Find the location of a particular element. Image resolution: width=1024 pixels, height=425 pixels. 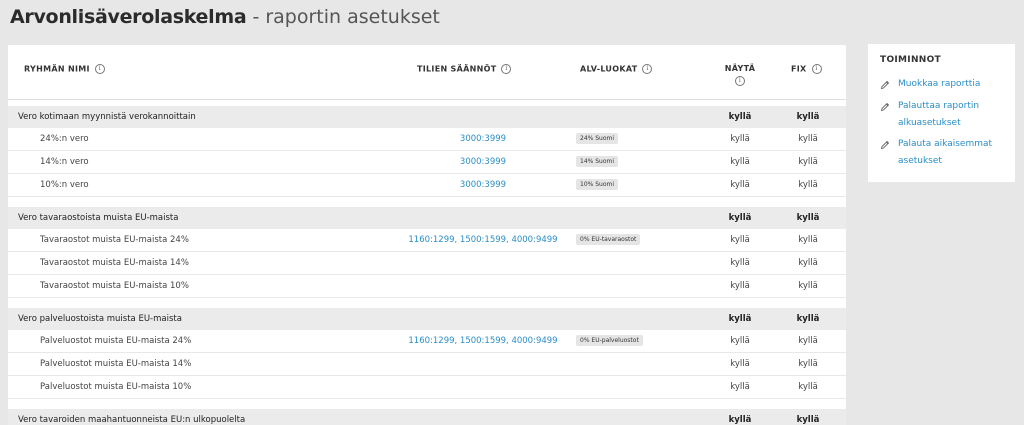

actions-title: TOIMINNOT is located at coordinates (910, 60).